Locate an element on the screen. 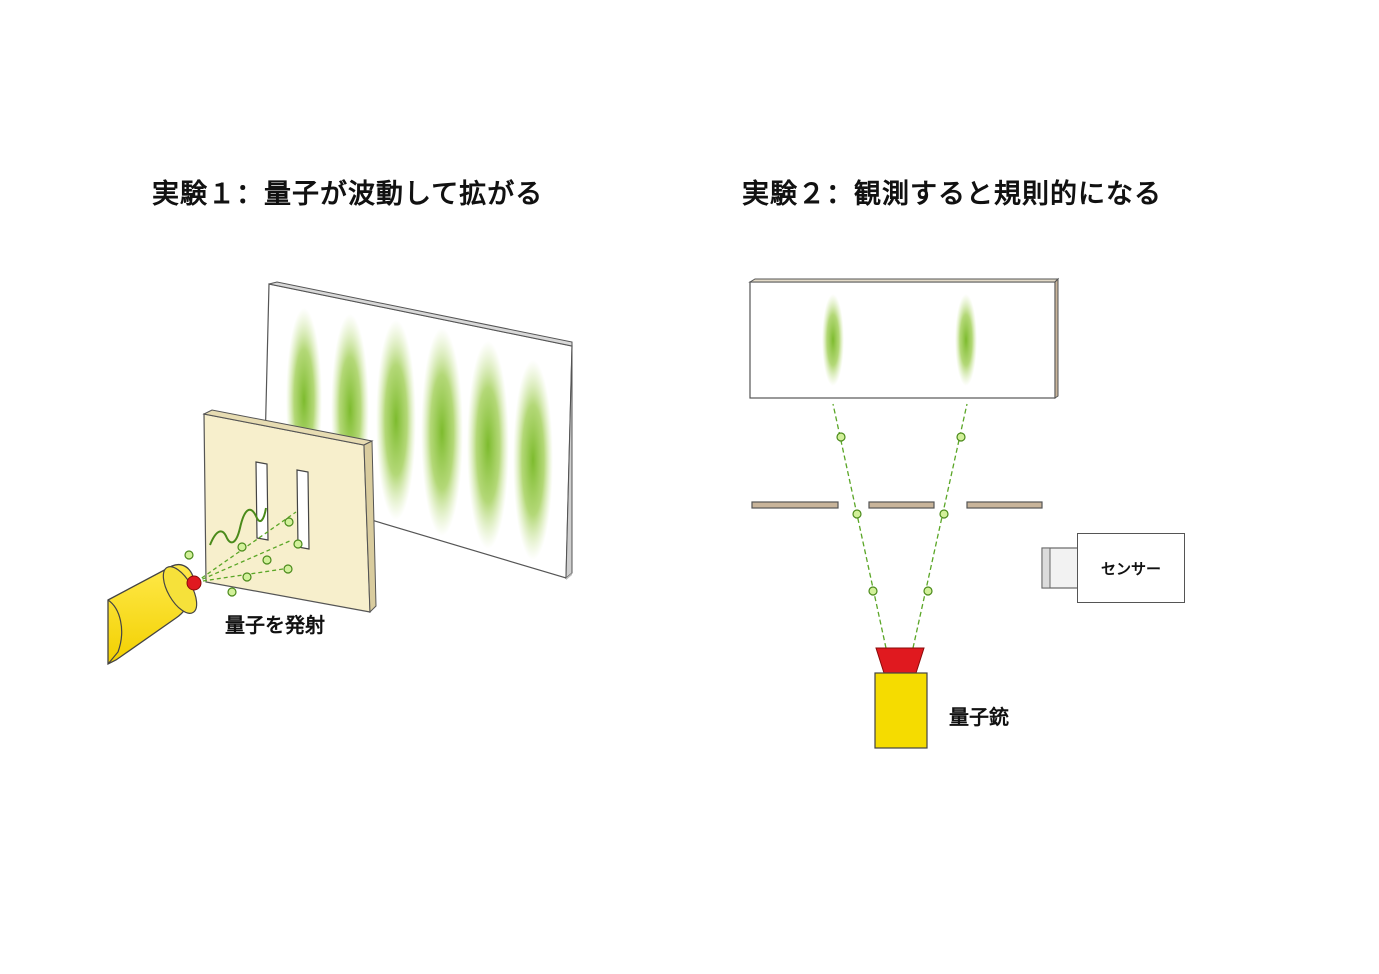 The height and width of the screenshot is (974, 1379). particle-trajectories is located at coordinates (900, 526).